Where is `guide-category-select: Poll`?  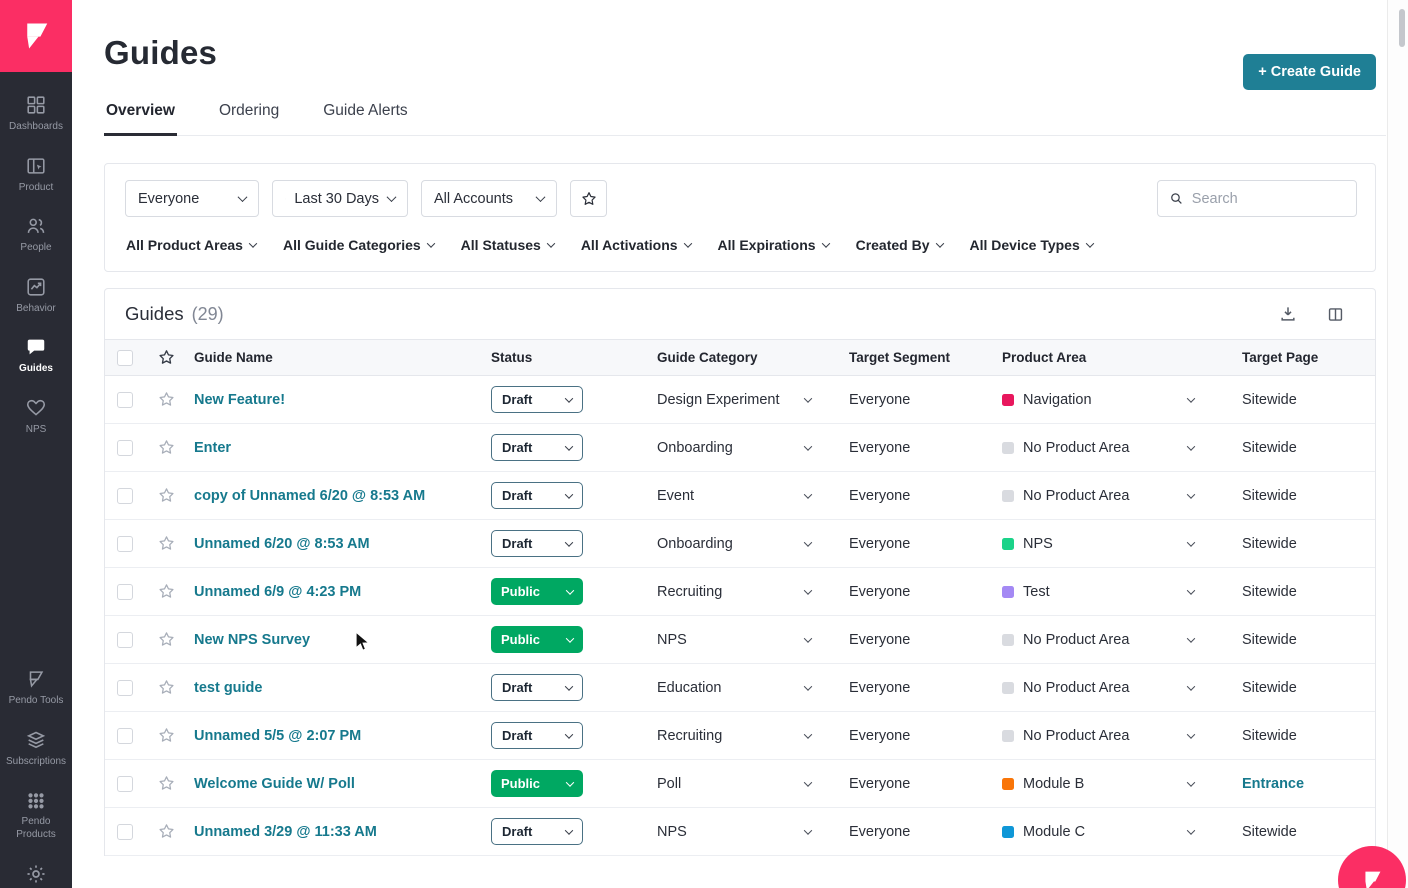
guide-category-select: Poll is located at coordinates (753, 784).